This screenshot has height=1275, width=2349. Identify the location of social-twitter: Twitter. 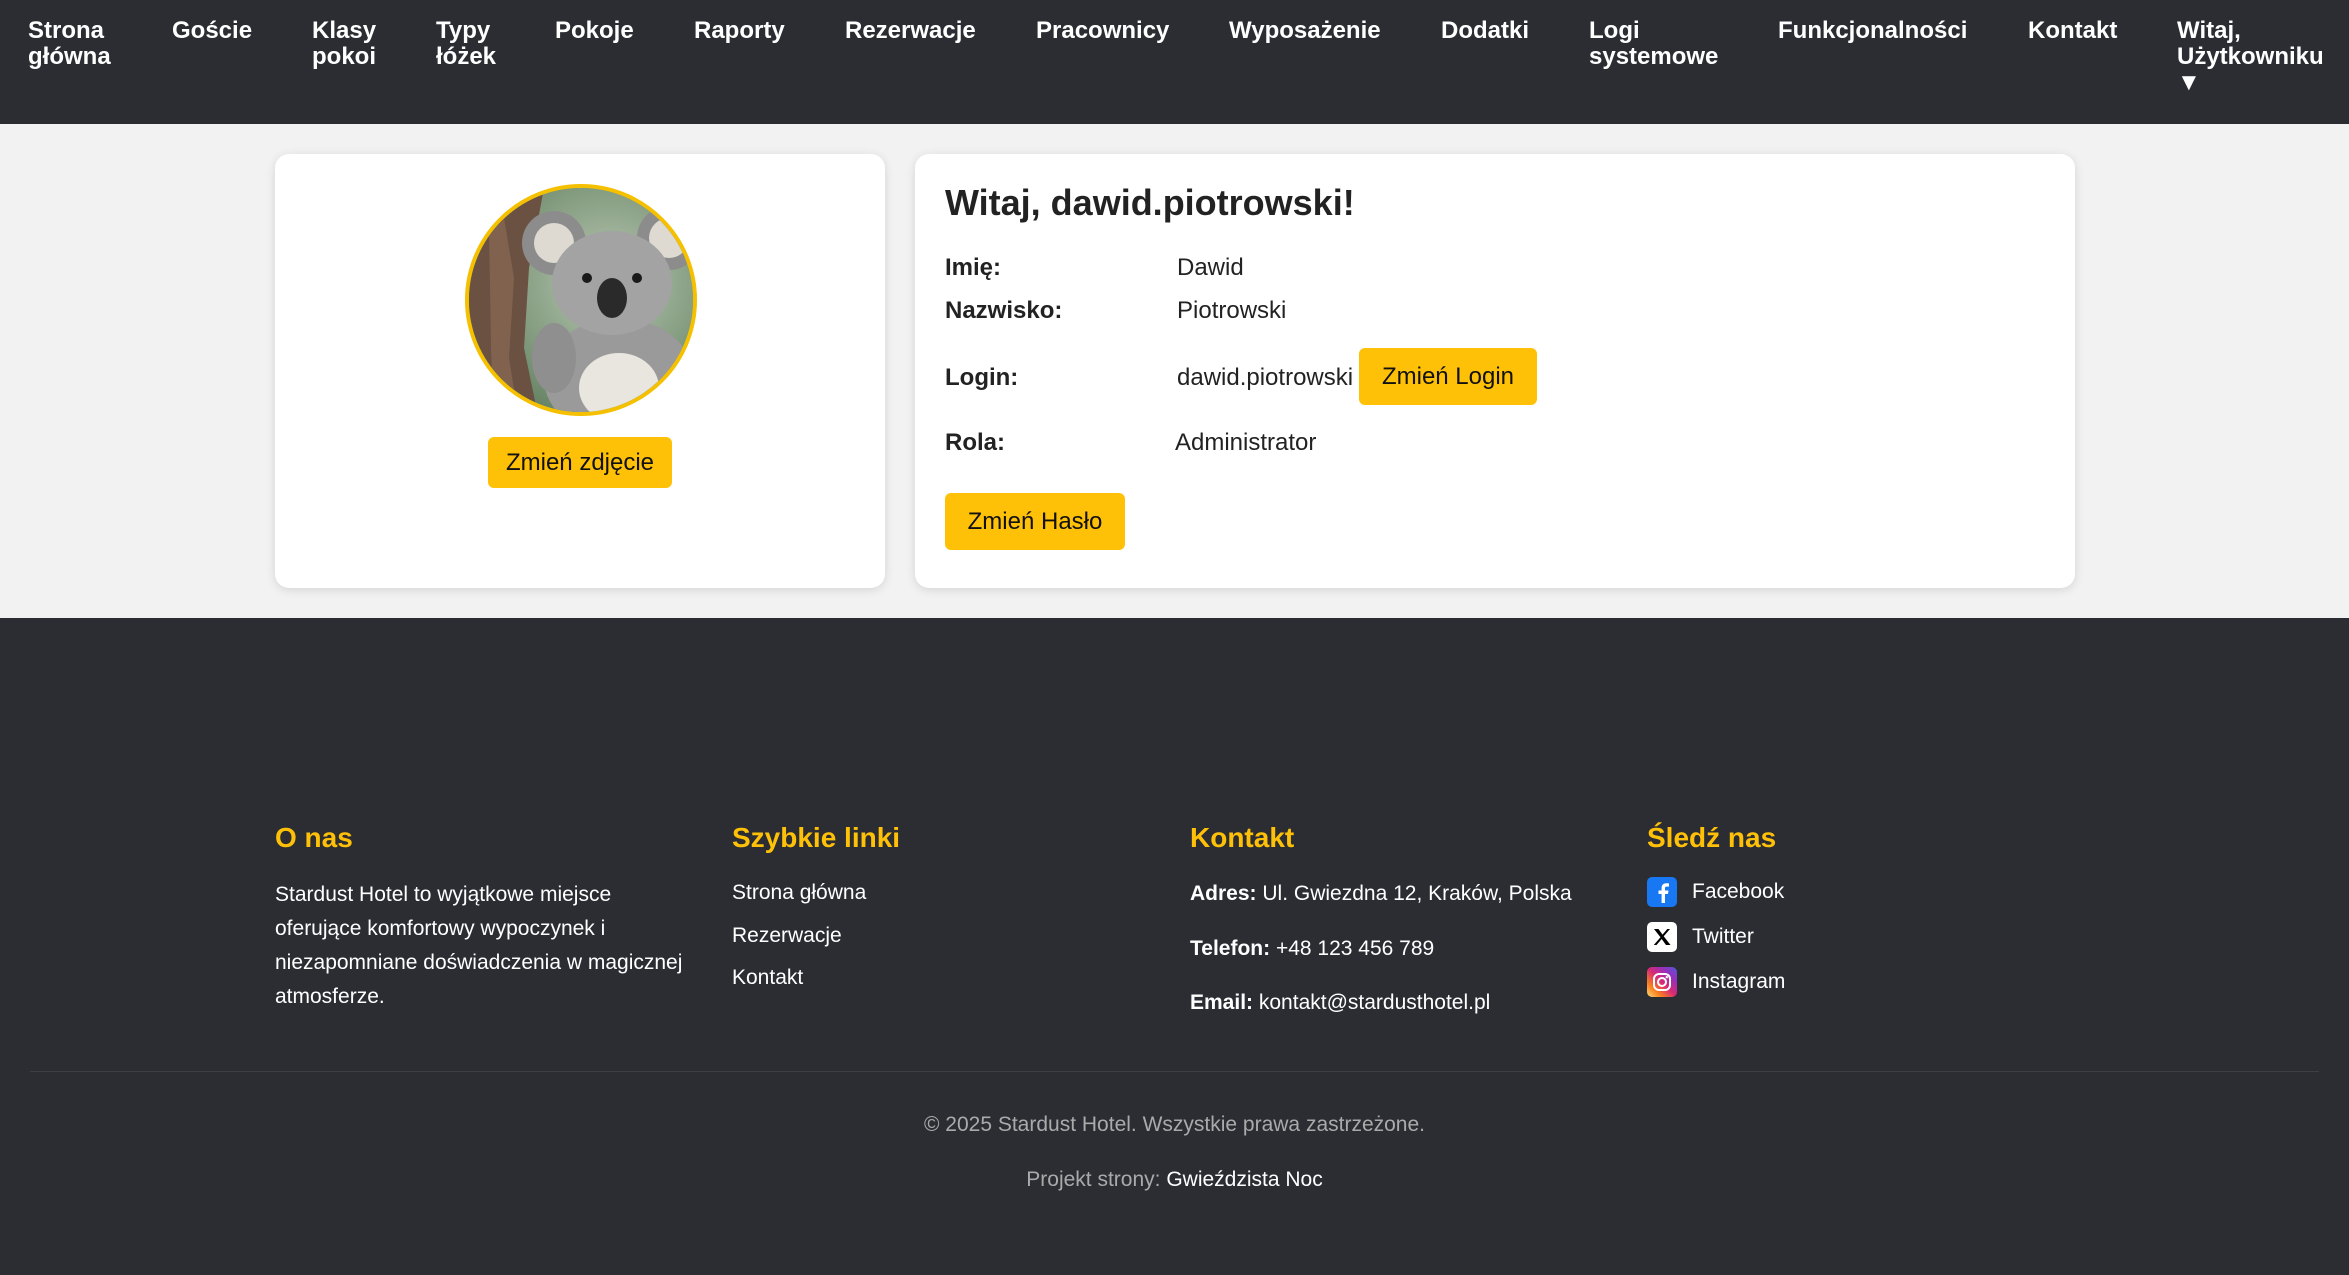
(1700, 937).